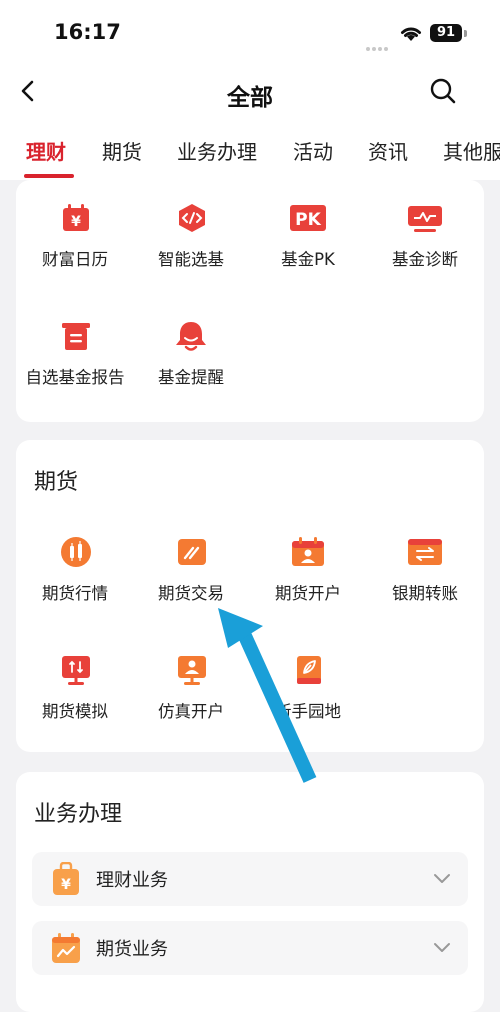 The height and width of the screenshot is (1012, 500). I want to click on tab-activities: 活动, so click(313, 150).